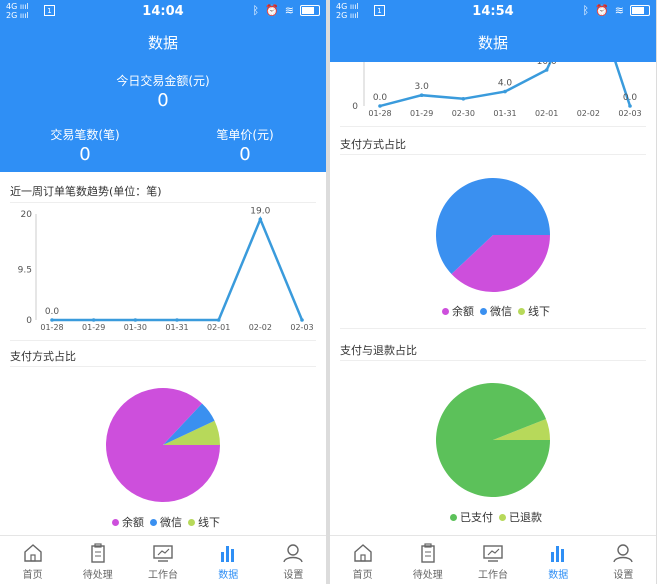  What do you see at coordinates (178, 269) in the screenshot?
I see `series-line` at bounding box center [178, 269].